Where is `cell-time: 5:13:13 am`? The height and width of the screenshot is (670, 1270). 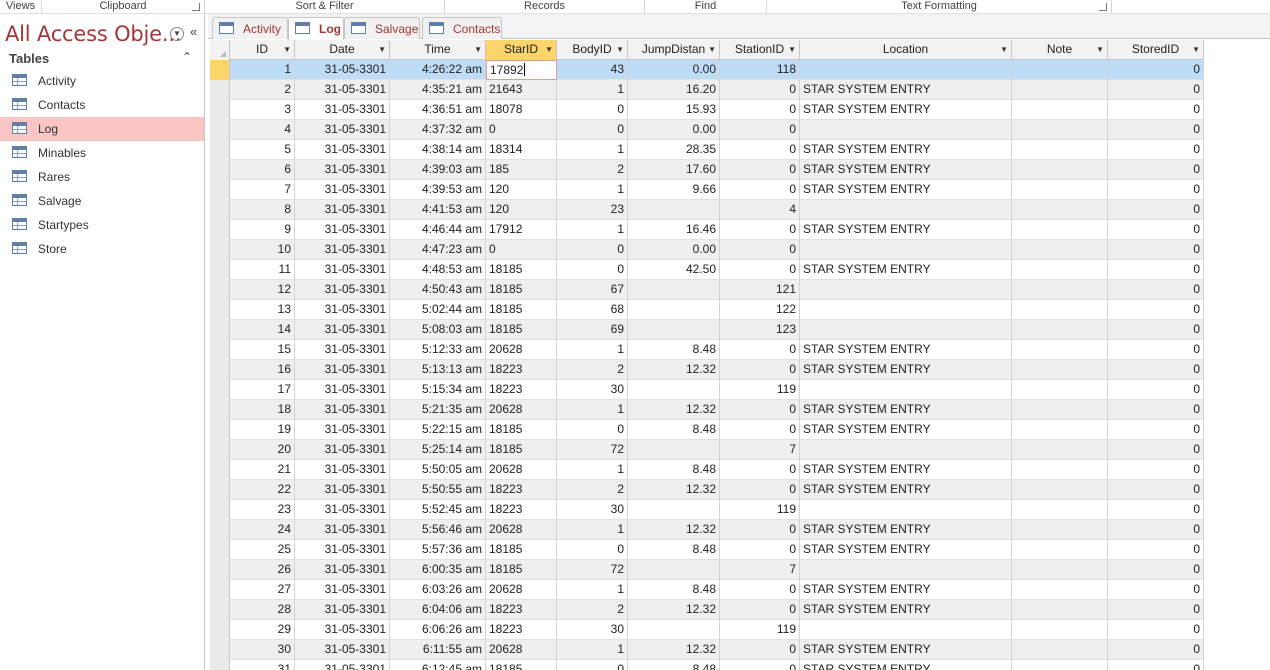 cell-time: 5:13:13 am is located at coordinates (438, 370).